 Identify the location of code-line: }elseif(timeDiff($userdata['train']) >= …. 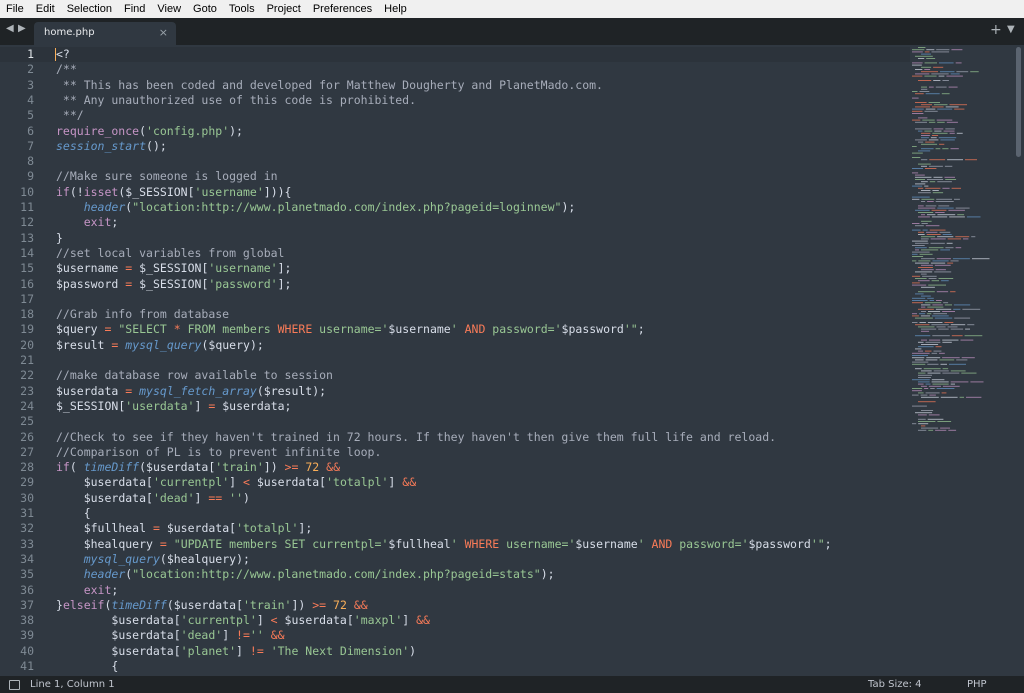
(212, 605).